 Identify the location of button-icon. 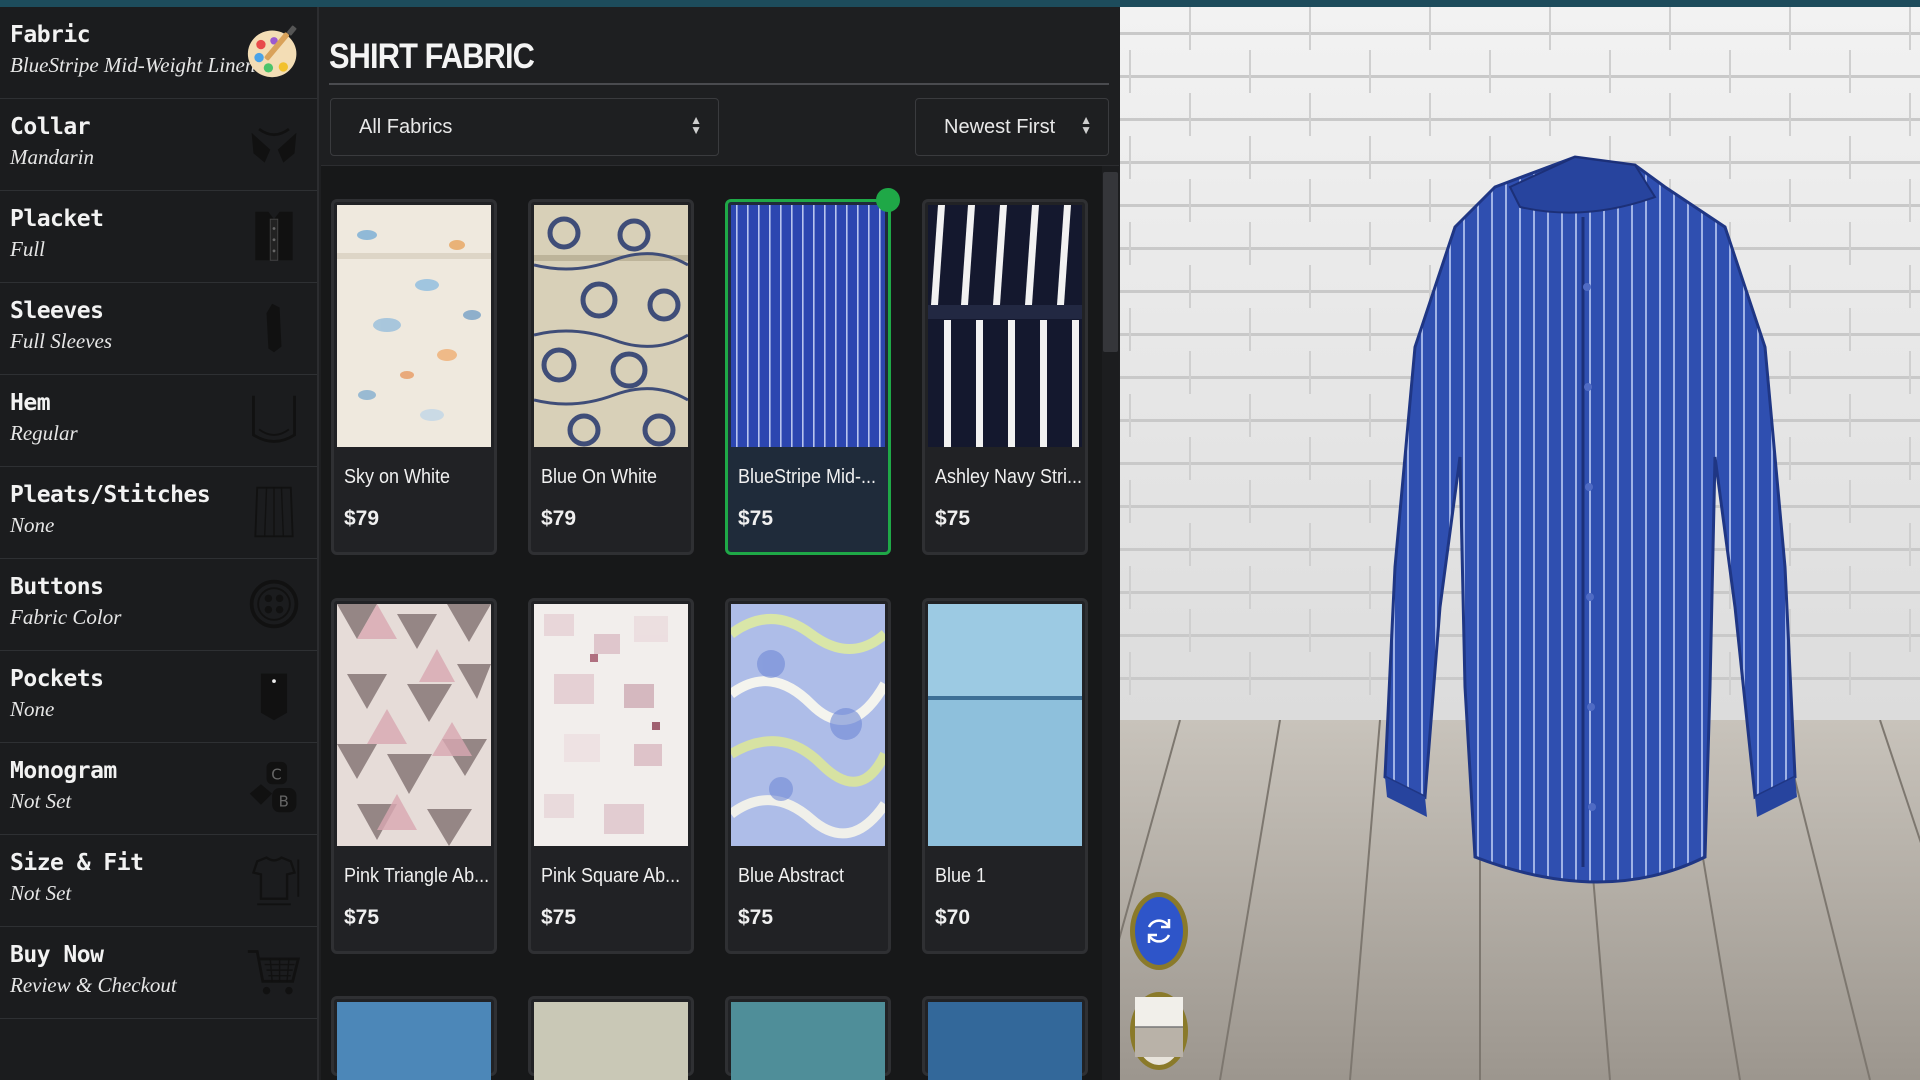
(274, 604).